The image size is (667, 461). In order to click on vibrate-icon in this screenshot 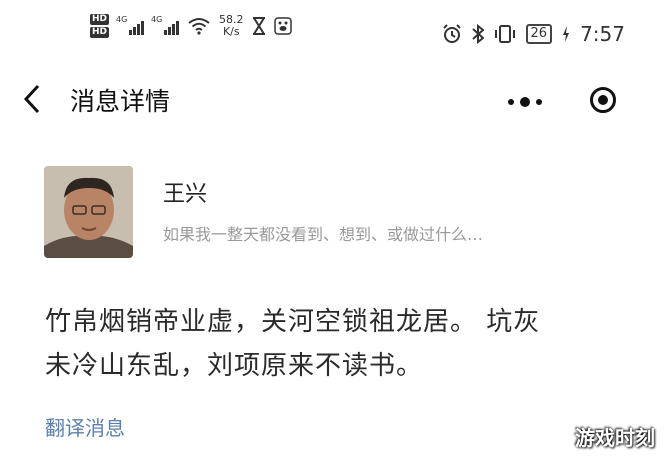, I will do `click(504, 34)`.